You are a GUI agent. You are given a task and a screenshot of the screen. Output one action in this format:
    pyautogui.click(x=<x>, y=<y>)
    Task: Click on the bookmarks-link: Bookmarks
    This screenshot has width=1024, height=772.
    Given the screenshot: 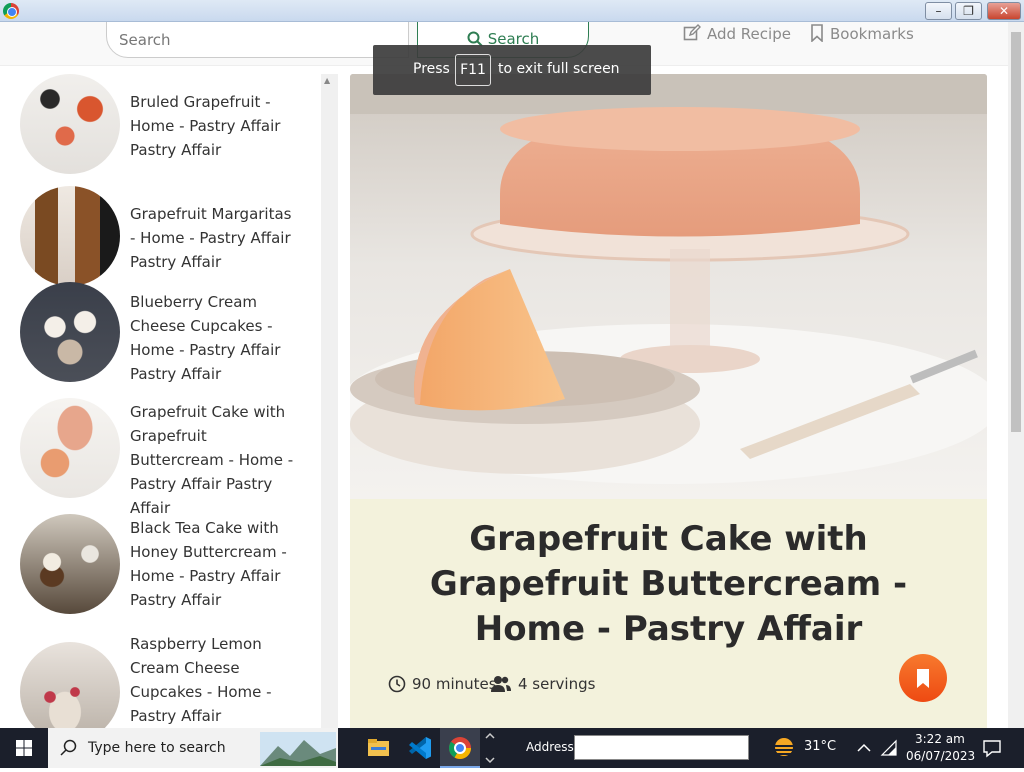 What is the action you would take?
    pyautogui.click(x=862, y=33)
    